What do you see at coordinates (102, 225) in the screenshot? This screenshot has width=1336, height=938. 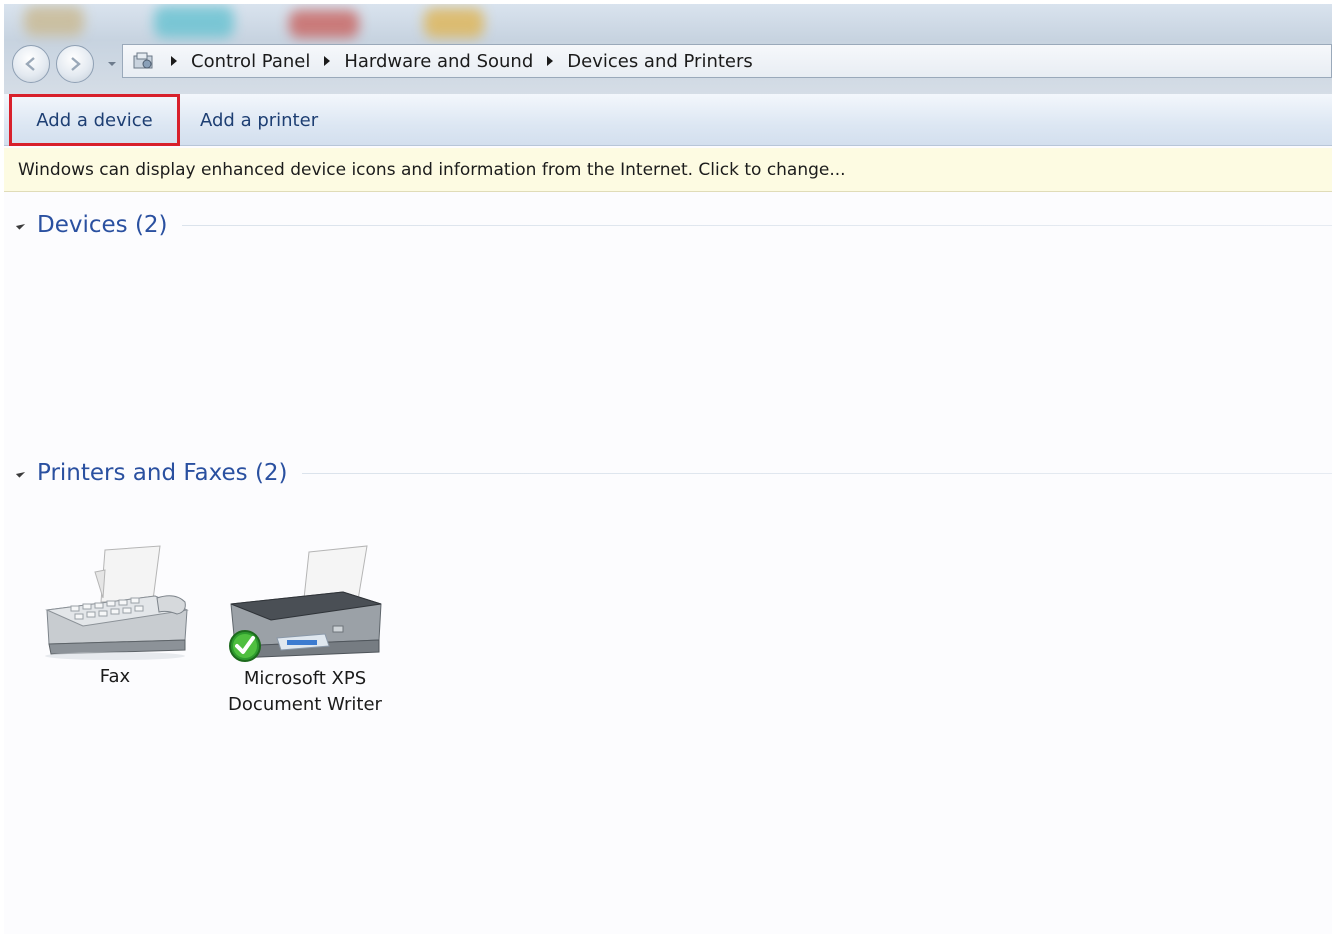 I see `devices-group-title: Devices (2)` at bounding box center [102, 225].